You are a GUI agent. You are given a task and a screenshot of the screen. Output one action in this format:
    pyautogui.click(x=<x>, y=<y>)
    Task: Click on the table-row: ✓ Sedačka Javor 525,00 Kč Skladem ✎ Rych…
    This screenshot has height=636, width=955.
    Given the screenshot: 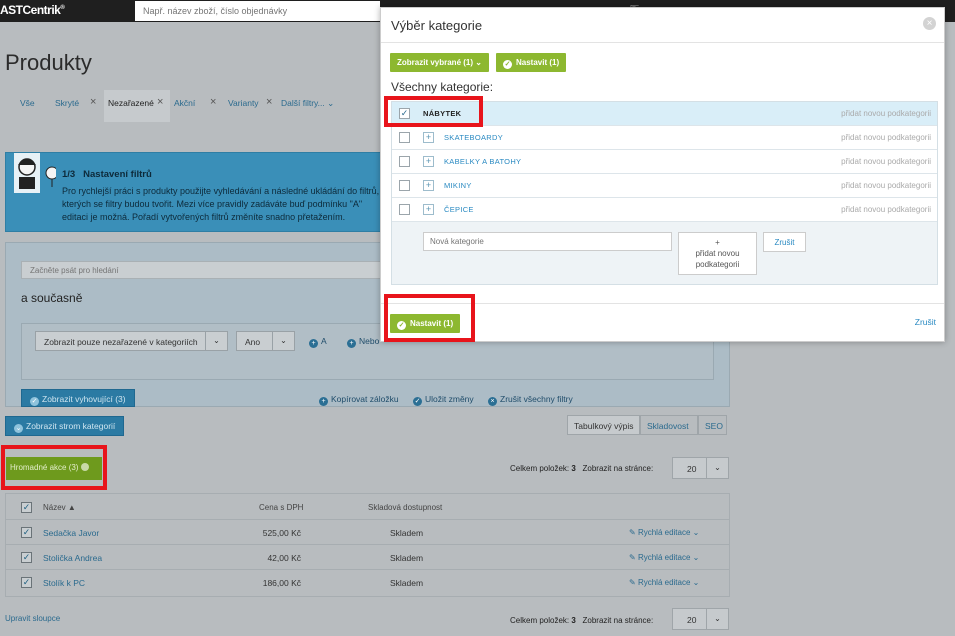 What is the action you would take?
    pyautogui.click(x=367, y=531)
    